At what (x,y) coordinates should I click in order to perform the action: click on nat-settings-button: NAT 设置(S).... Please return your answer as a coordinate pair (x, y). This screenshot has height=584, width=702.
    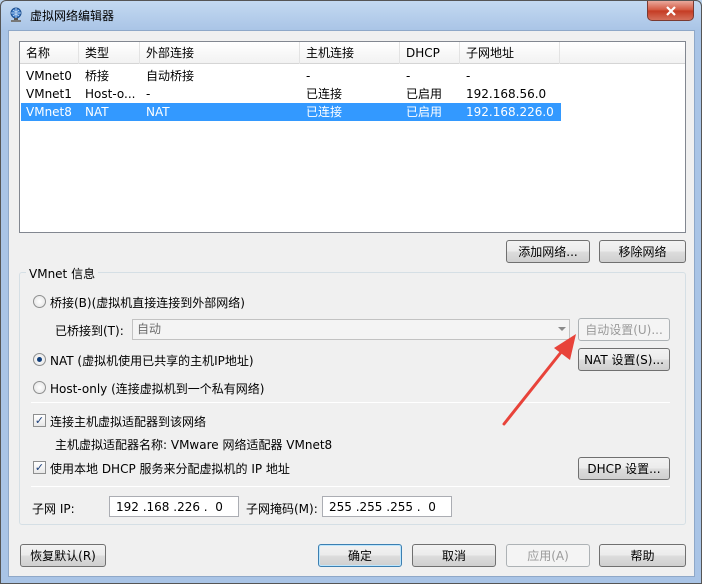
    Looking at the image, I should click on (624, 359).